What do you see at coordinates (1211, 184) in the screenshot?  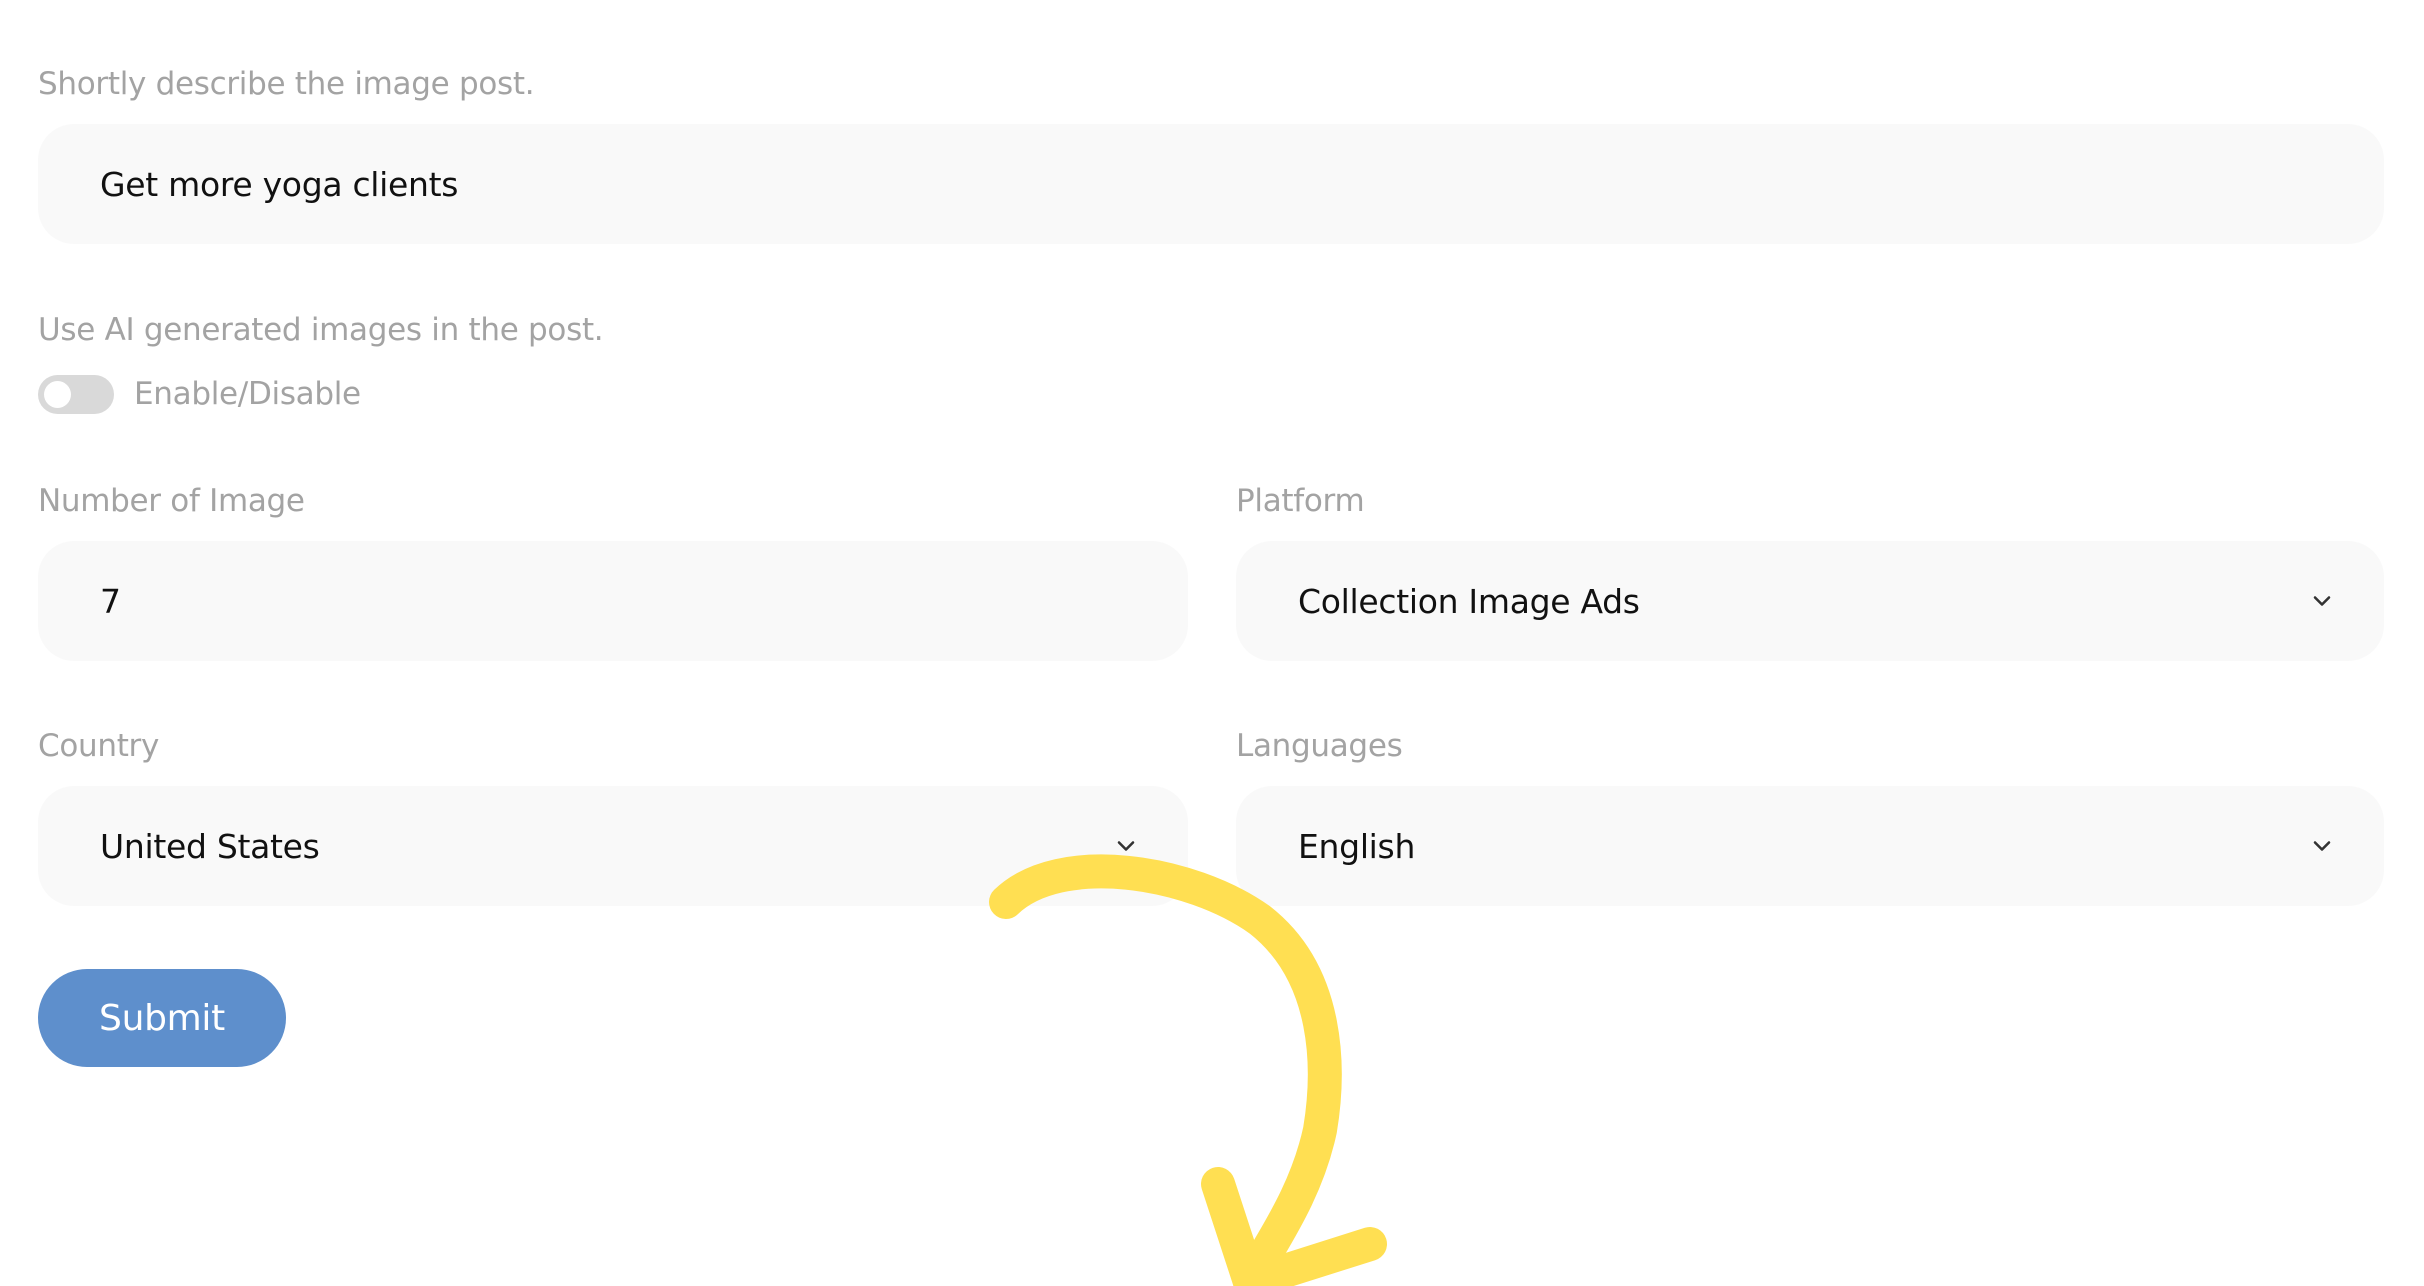 I see `description-input: Get more yoga clients` at bounding box center [1211, 184].